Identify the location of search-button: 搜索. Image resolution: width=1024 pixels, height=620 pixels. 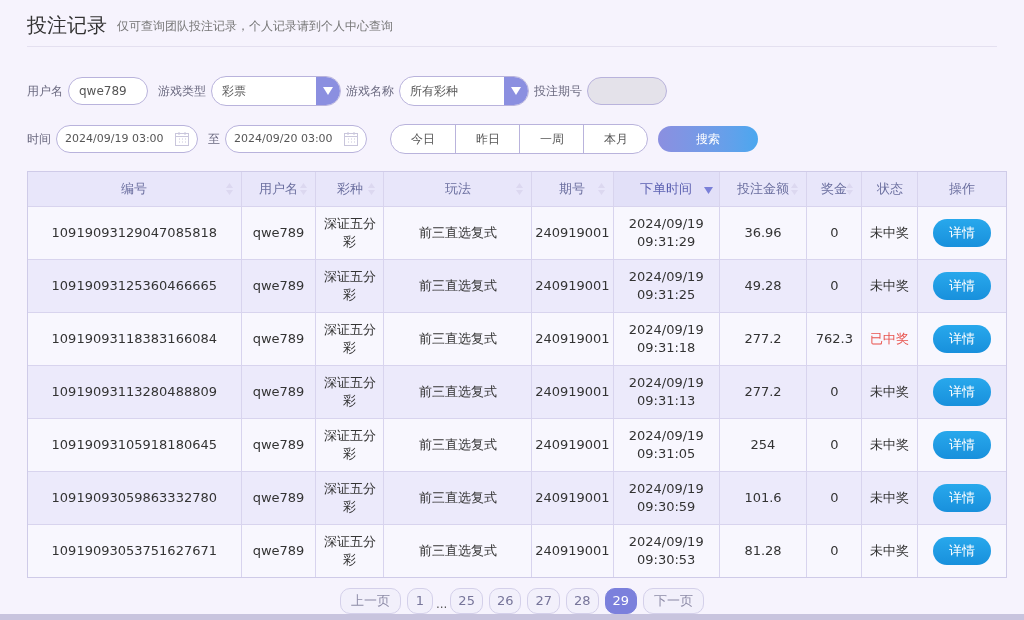
(708, 139).